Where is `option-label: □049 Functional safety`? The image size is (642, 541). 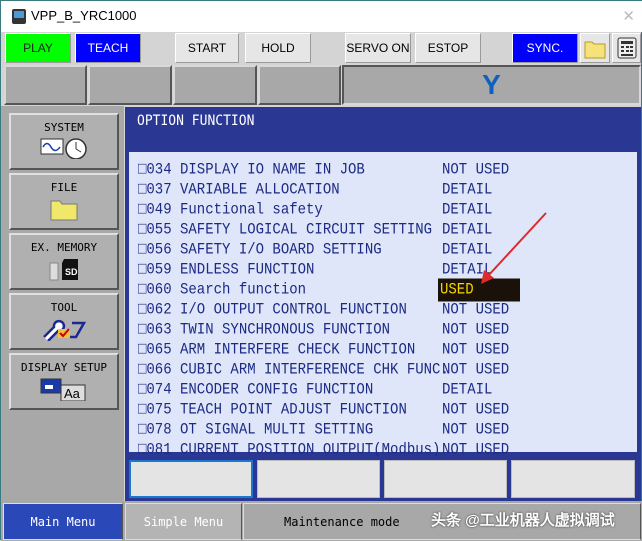
option-label: □049 Functional safety is located at coordinates (230, 210).